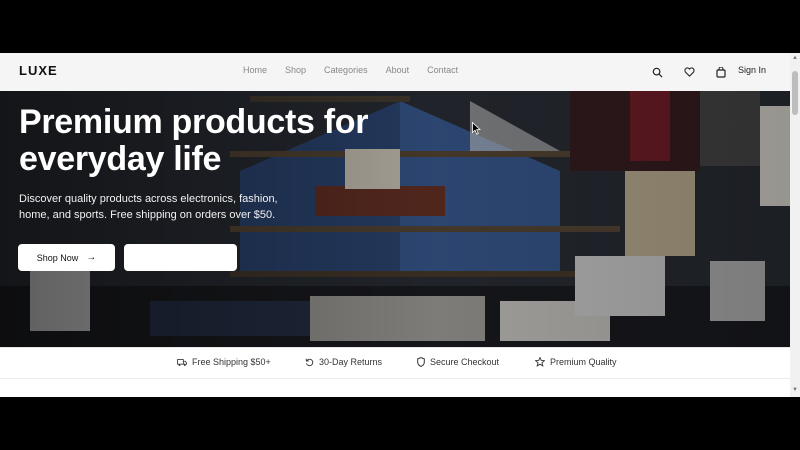 Image resolution: width=800 pixels, height=450 pixels. I want to click on nav-shop: Shop, so click(295, 70).